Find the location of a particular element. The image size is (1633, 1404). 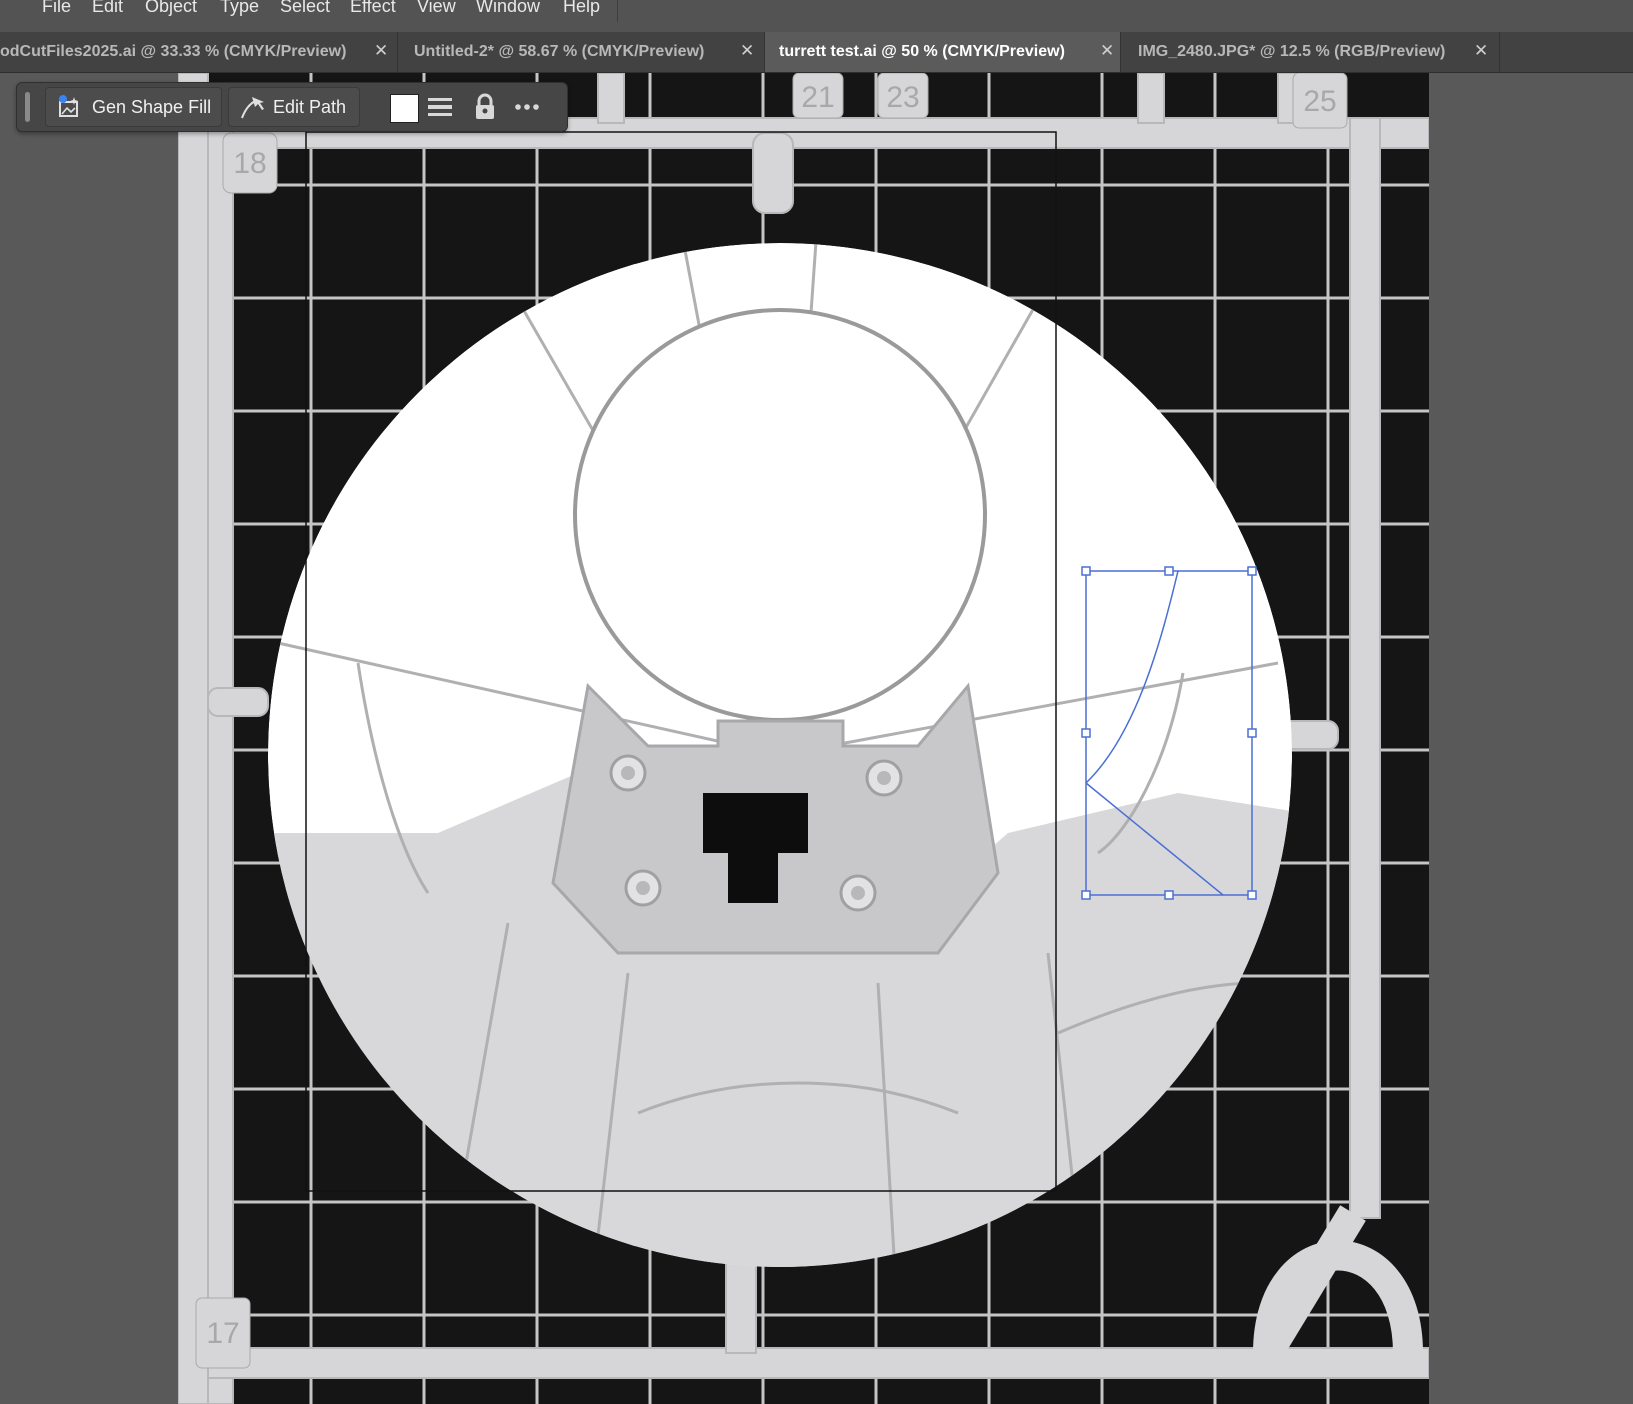

menu-window: Window is located at coordinates (508, 8).